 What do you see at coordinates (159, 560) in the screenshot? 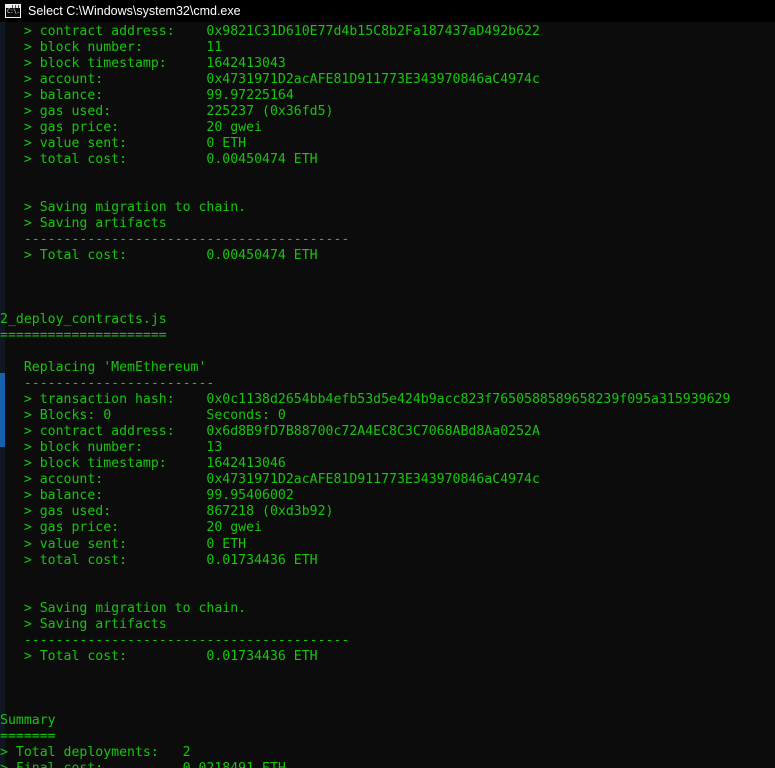
I see `console-line: > total cost: 0.01734436 ETH` at bounding box center [159, 560].